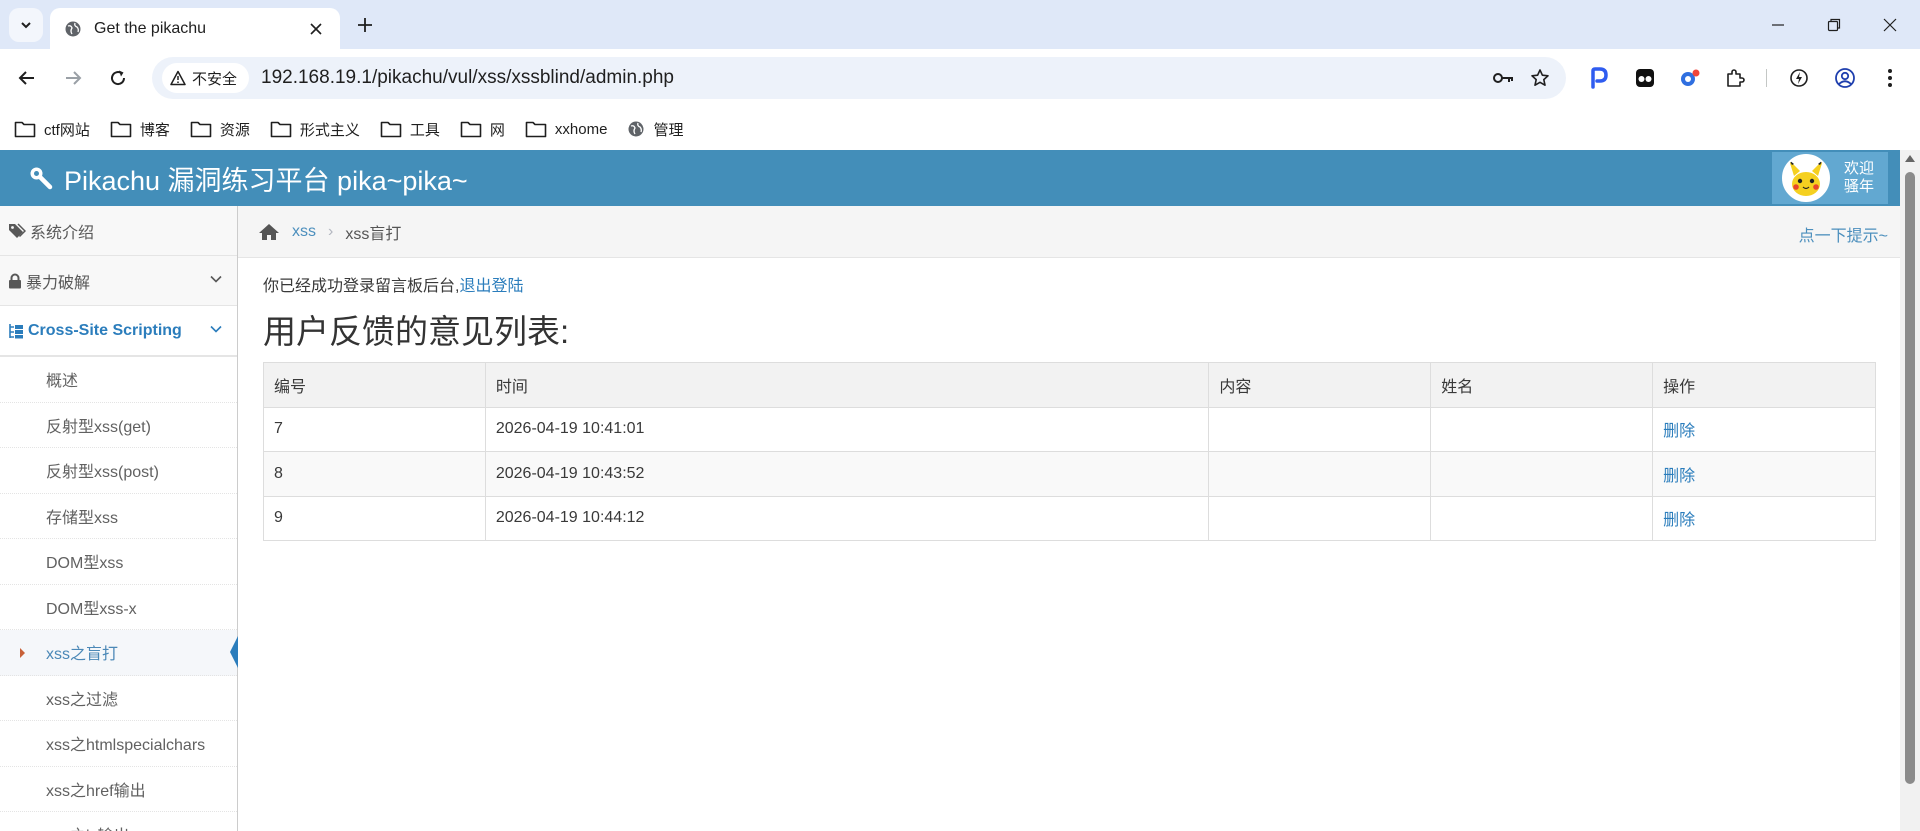 The image size is (1920, 831). I want to click on performance-icon, so click(1799, 78).